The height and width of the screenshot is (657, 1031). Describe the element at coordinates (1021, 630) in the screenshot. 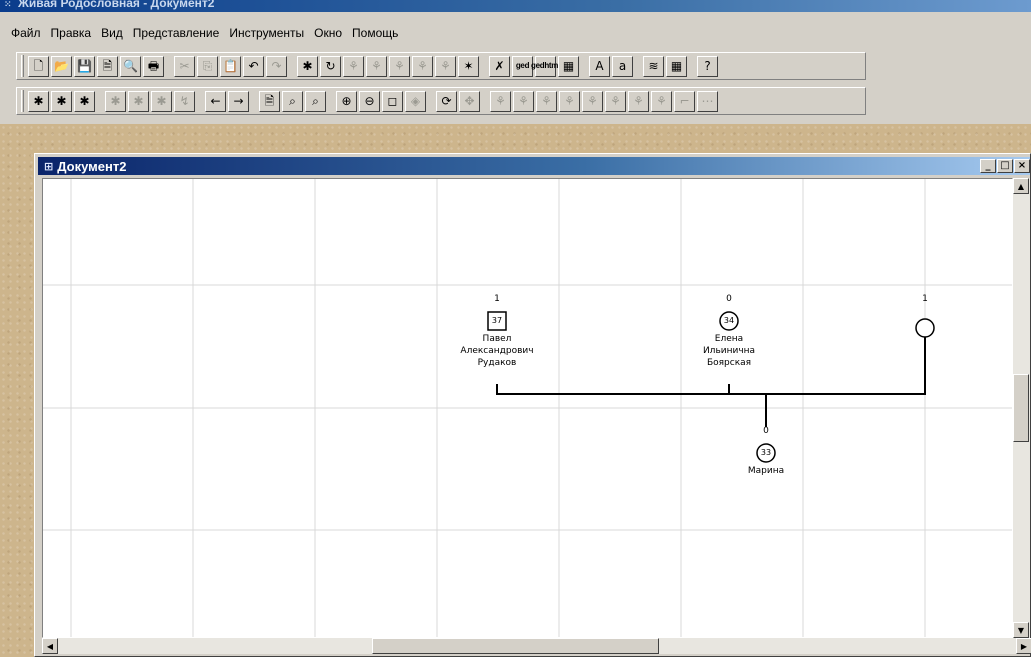

I see `scroll-down-icon: ▼` at that location.